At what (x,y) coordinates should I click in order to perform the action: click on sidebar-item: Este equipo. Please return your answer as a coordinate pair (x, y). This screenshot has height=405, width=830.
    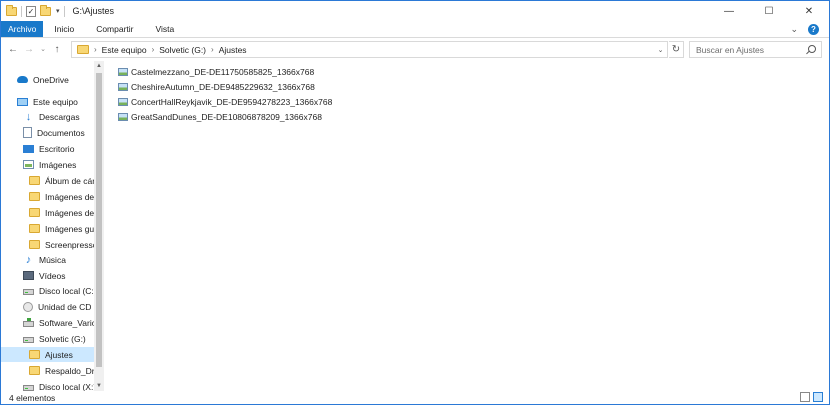
    Looking at the image, I should click on (47, 101).